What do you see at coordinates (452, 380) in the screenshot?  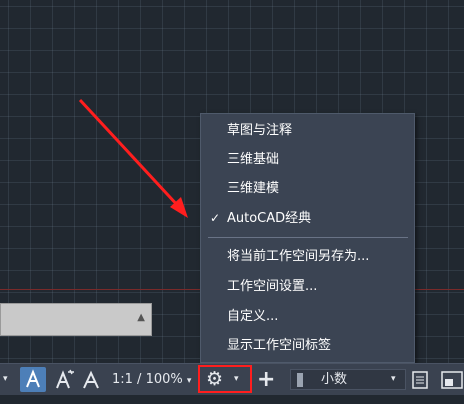 I see `fullscreen-icon` at bounding box center [452, 380].